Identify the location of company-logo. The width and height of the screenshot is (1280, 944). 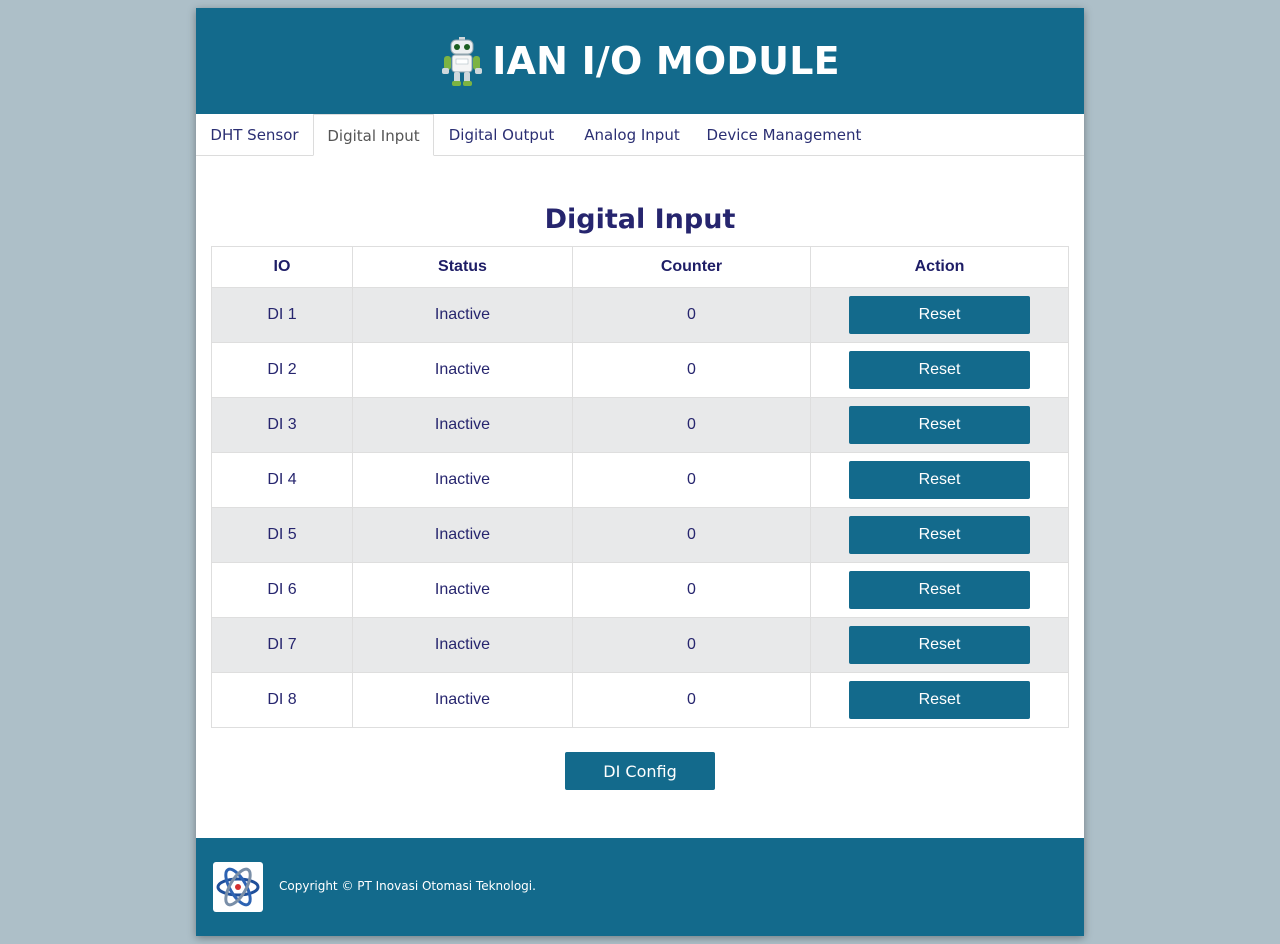
(238, 887).